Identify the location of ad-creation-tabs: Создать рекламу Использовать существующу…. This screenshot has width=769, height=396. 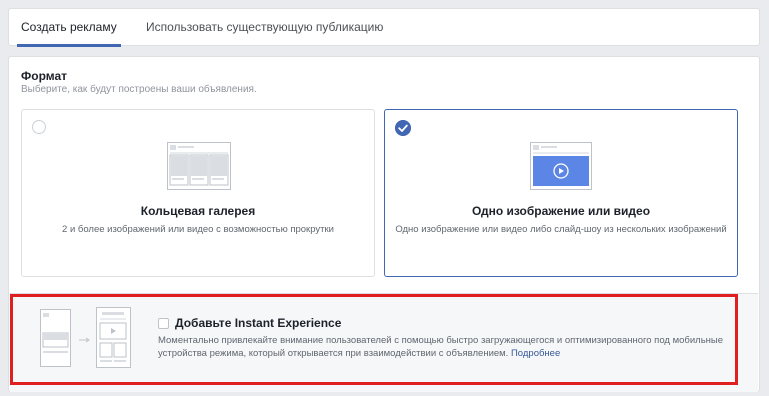
(384, 27).